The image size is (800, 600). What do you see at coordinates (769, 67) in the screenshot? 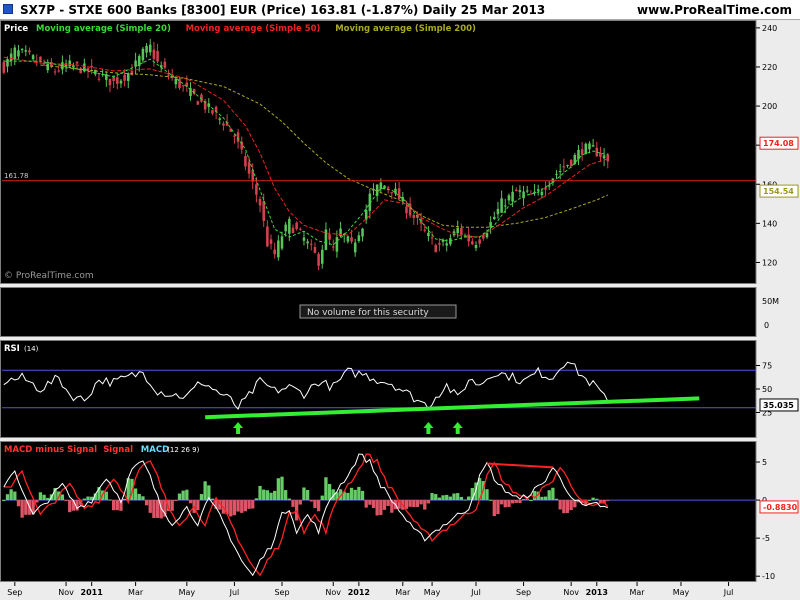
I see `y-tick-label: 220` at bounding box center [769, 67].